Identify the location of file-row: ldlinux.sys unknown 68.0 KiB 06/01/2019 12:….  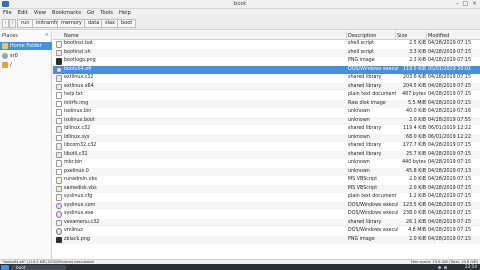
(266, 137).